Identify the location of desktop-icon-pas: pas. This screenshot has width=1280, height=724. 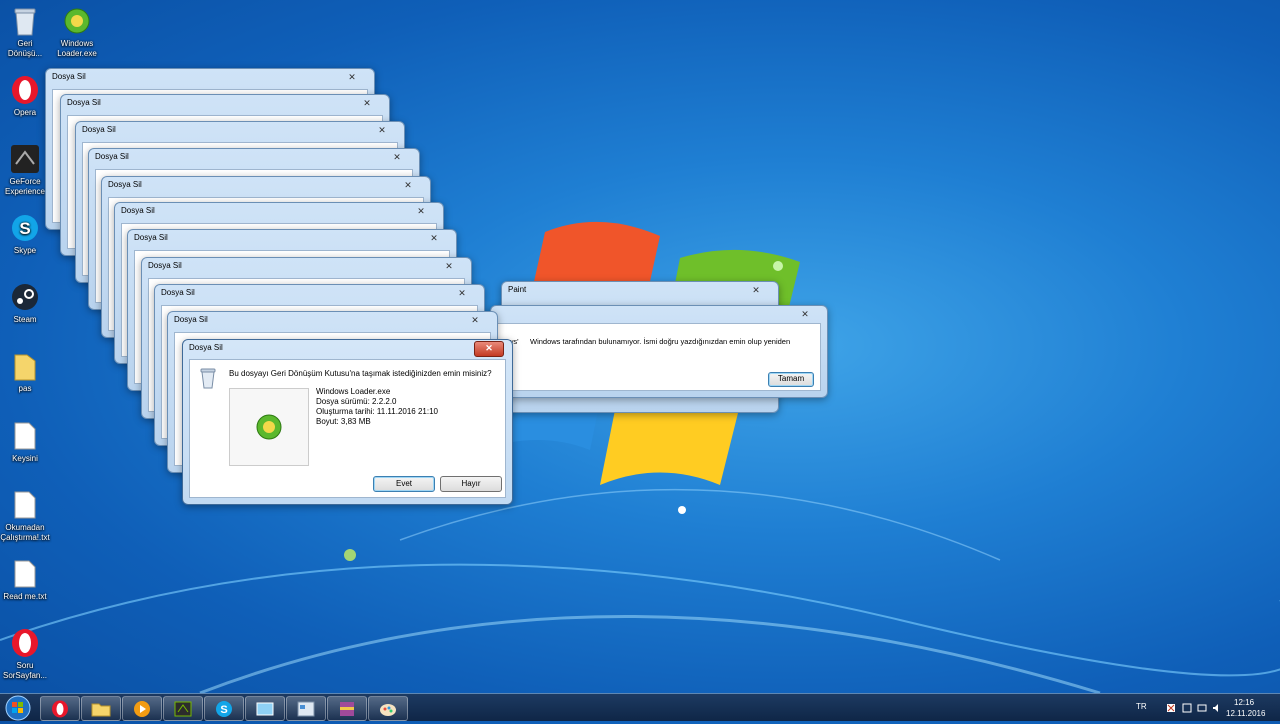
(25, 372).